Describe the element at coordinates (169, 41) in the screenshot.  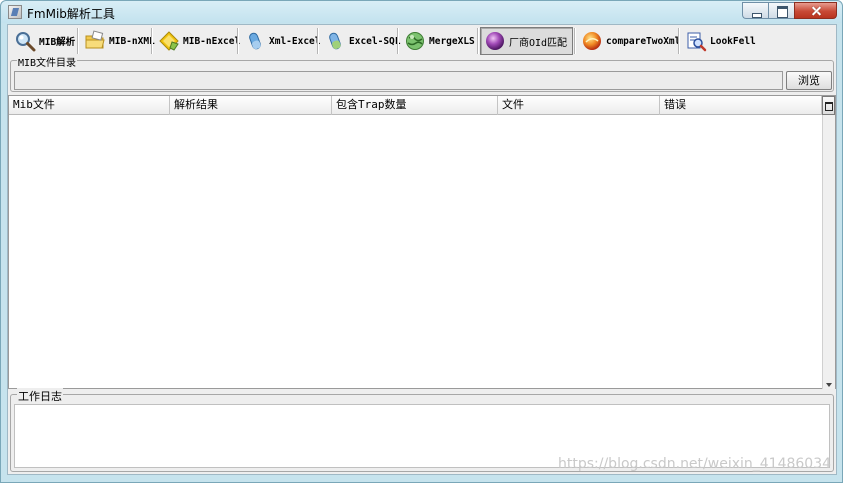
I see `diamond-icon` at that location.